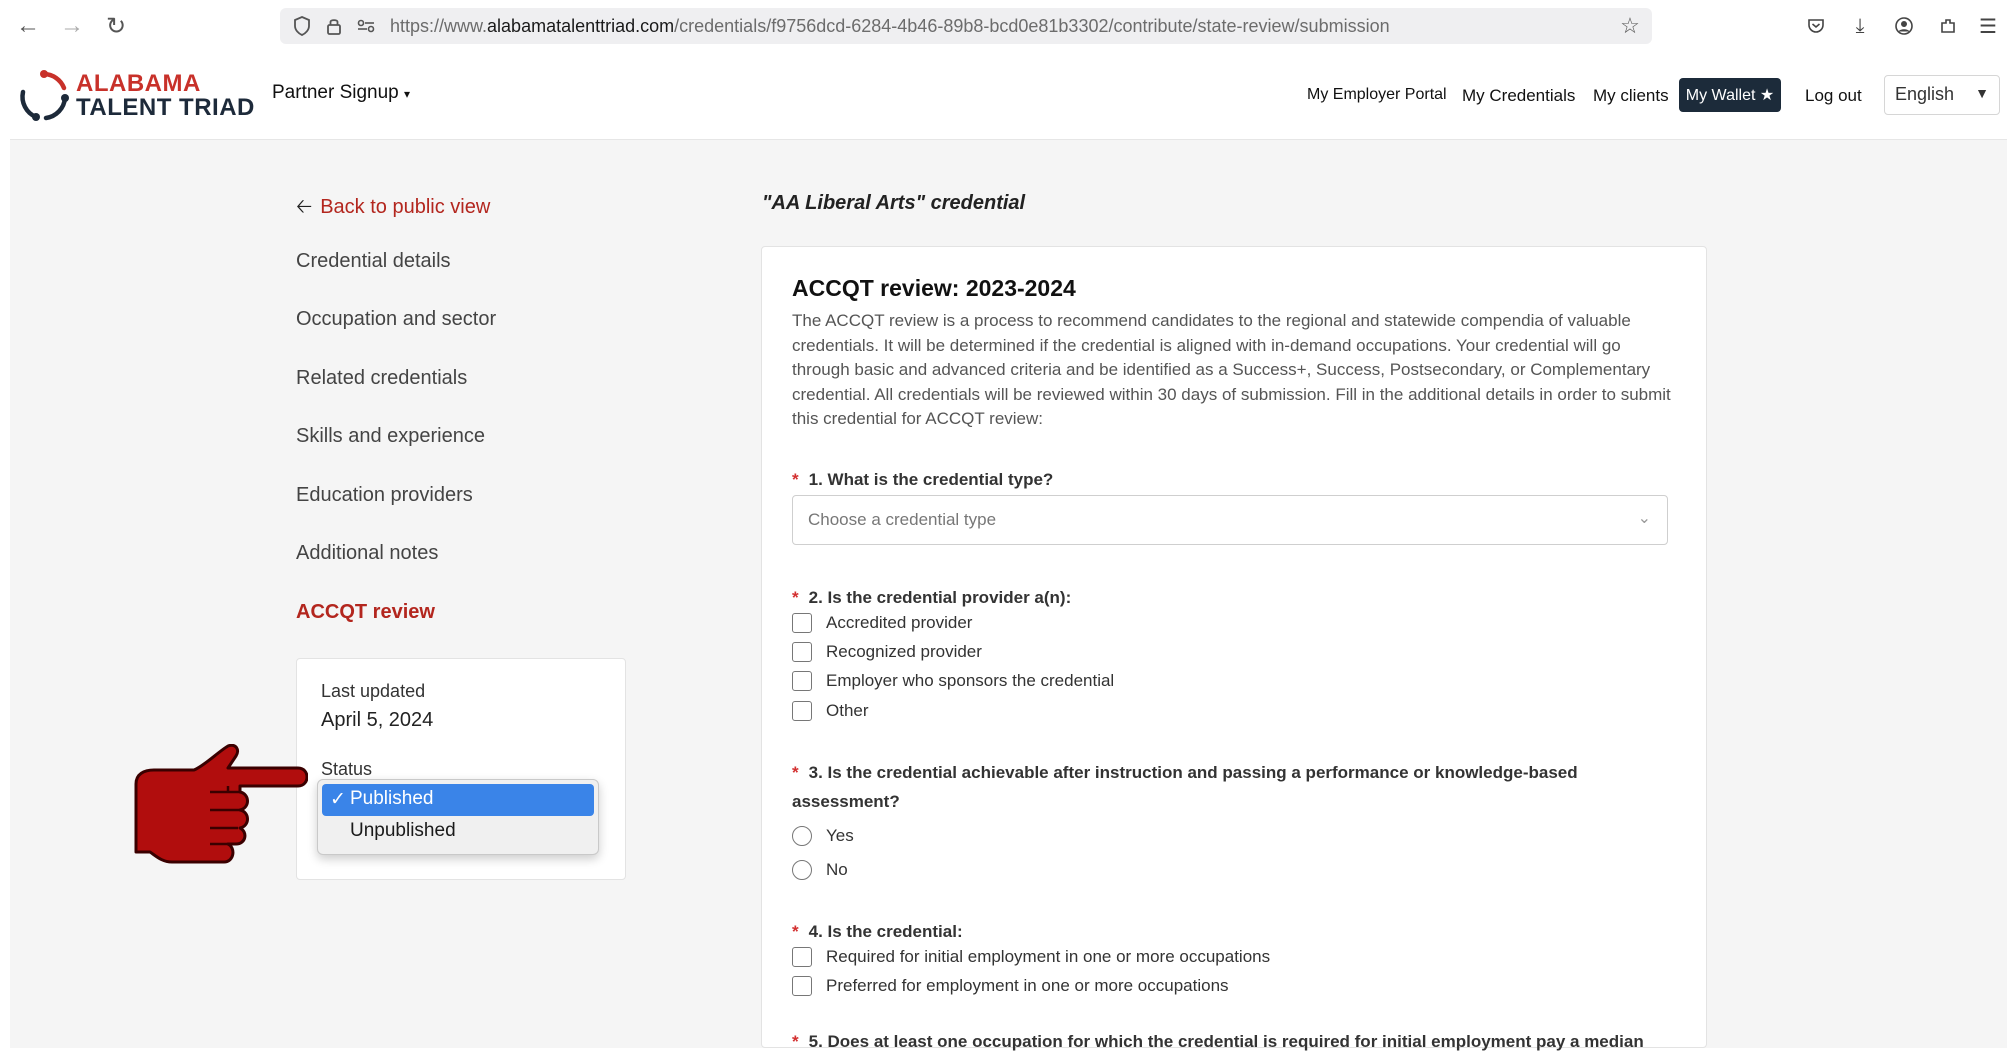  Describe the element at coordinates (403, 830) in the screenshot. I see `option-label: Unpublished` at that location.